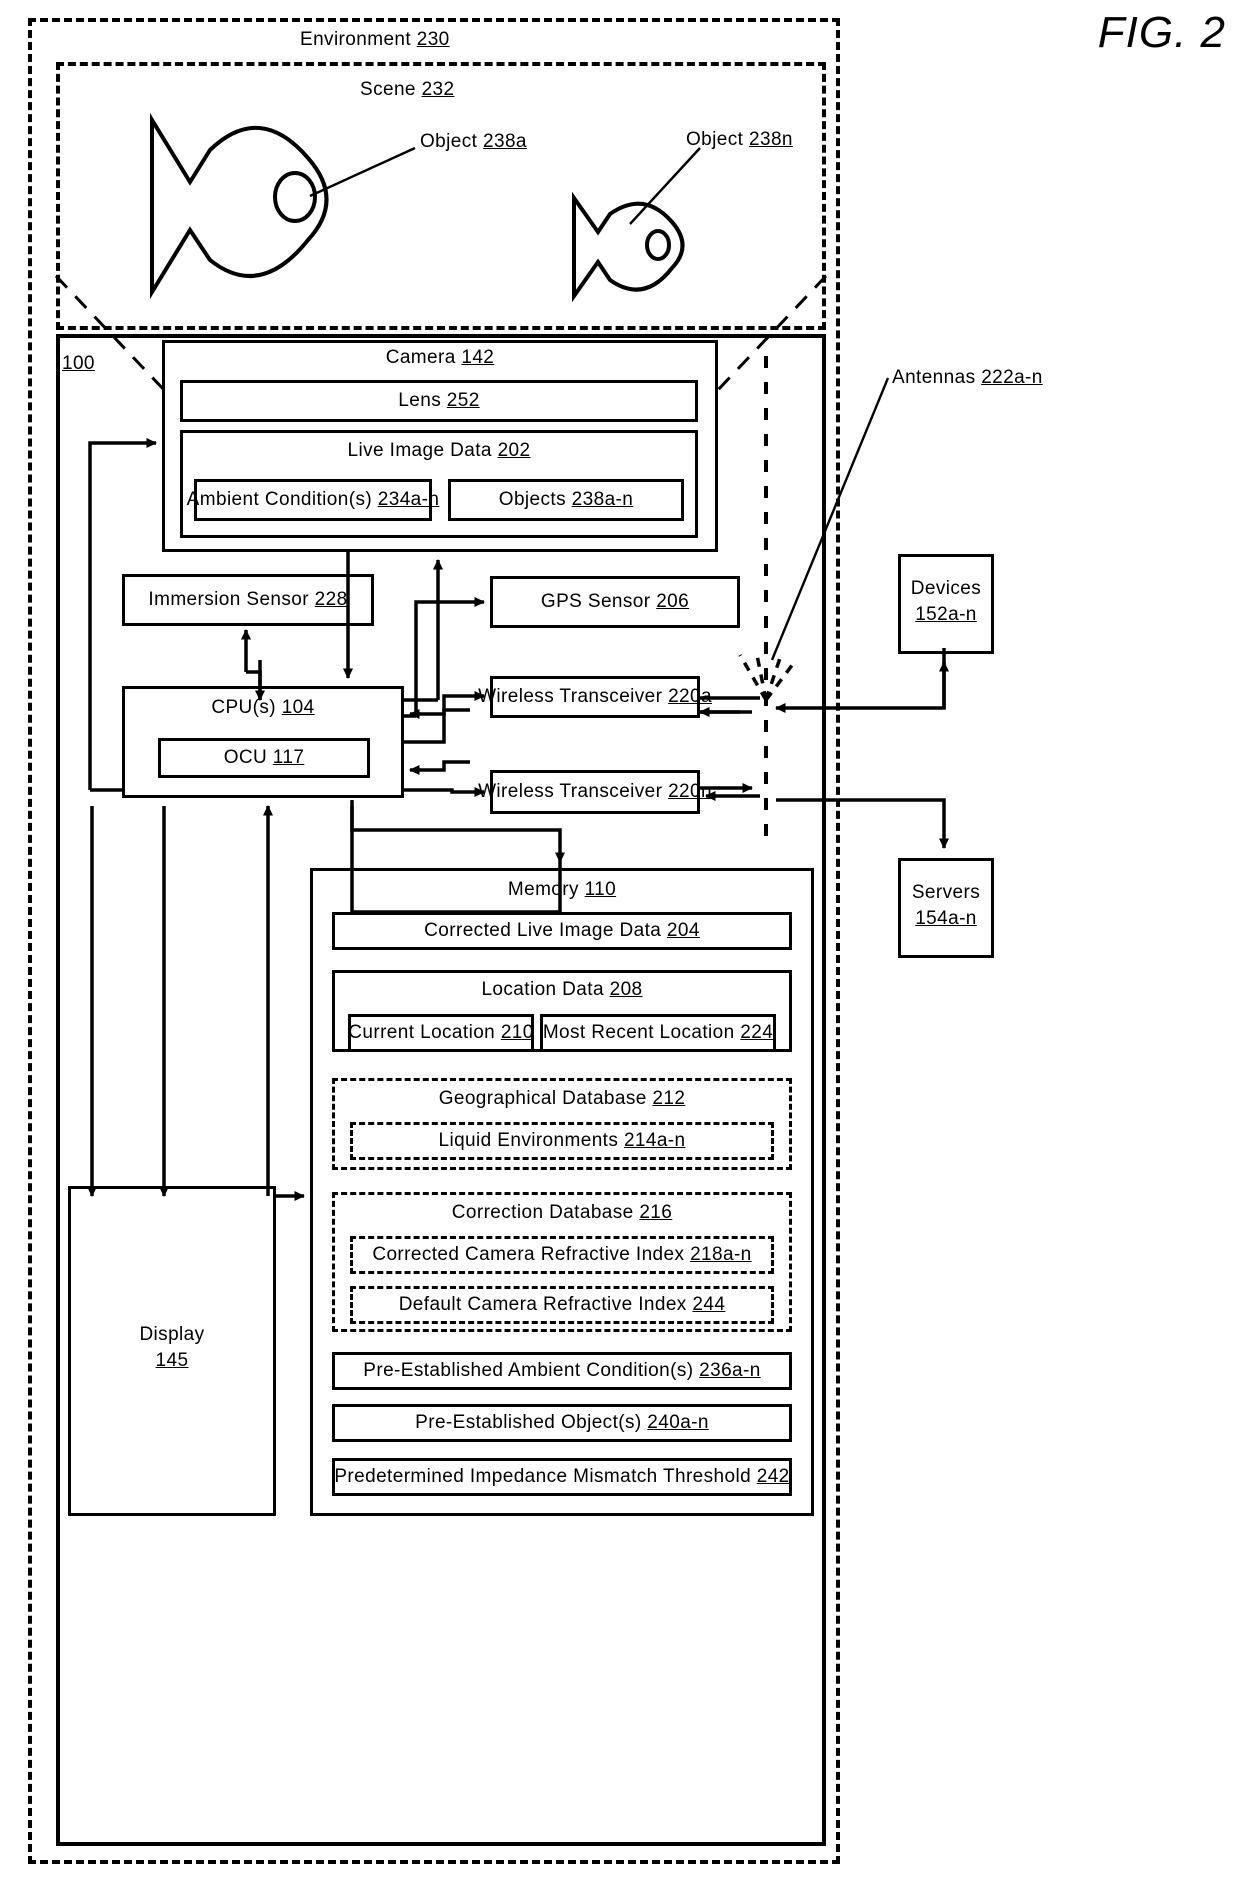  What do you see at coordinates (626, 989) in the screenshot?
I see `location-data-ref-num: 208` at bounding box center [626, 989].